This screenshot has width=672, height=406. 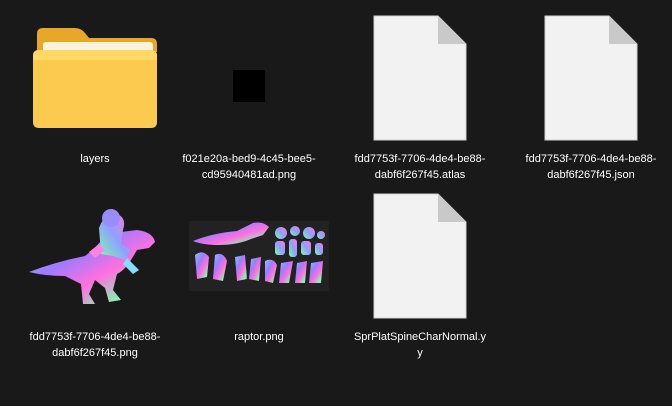 What do you see at coordinates (249, 78) in the screenshot?
I see `black-image-thumbnail` at bounding box center [249, 78].